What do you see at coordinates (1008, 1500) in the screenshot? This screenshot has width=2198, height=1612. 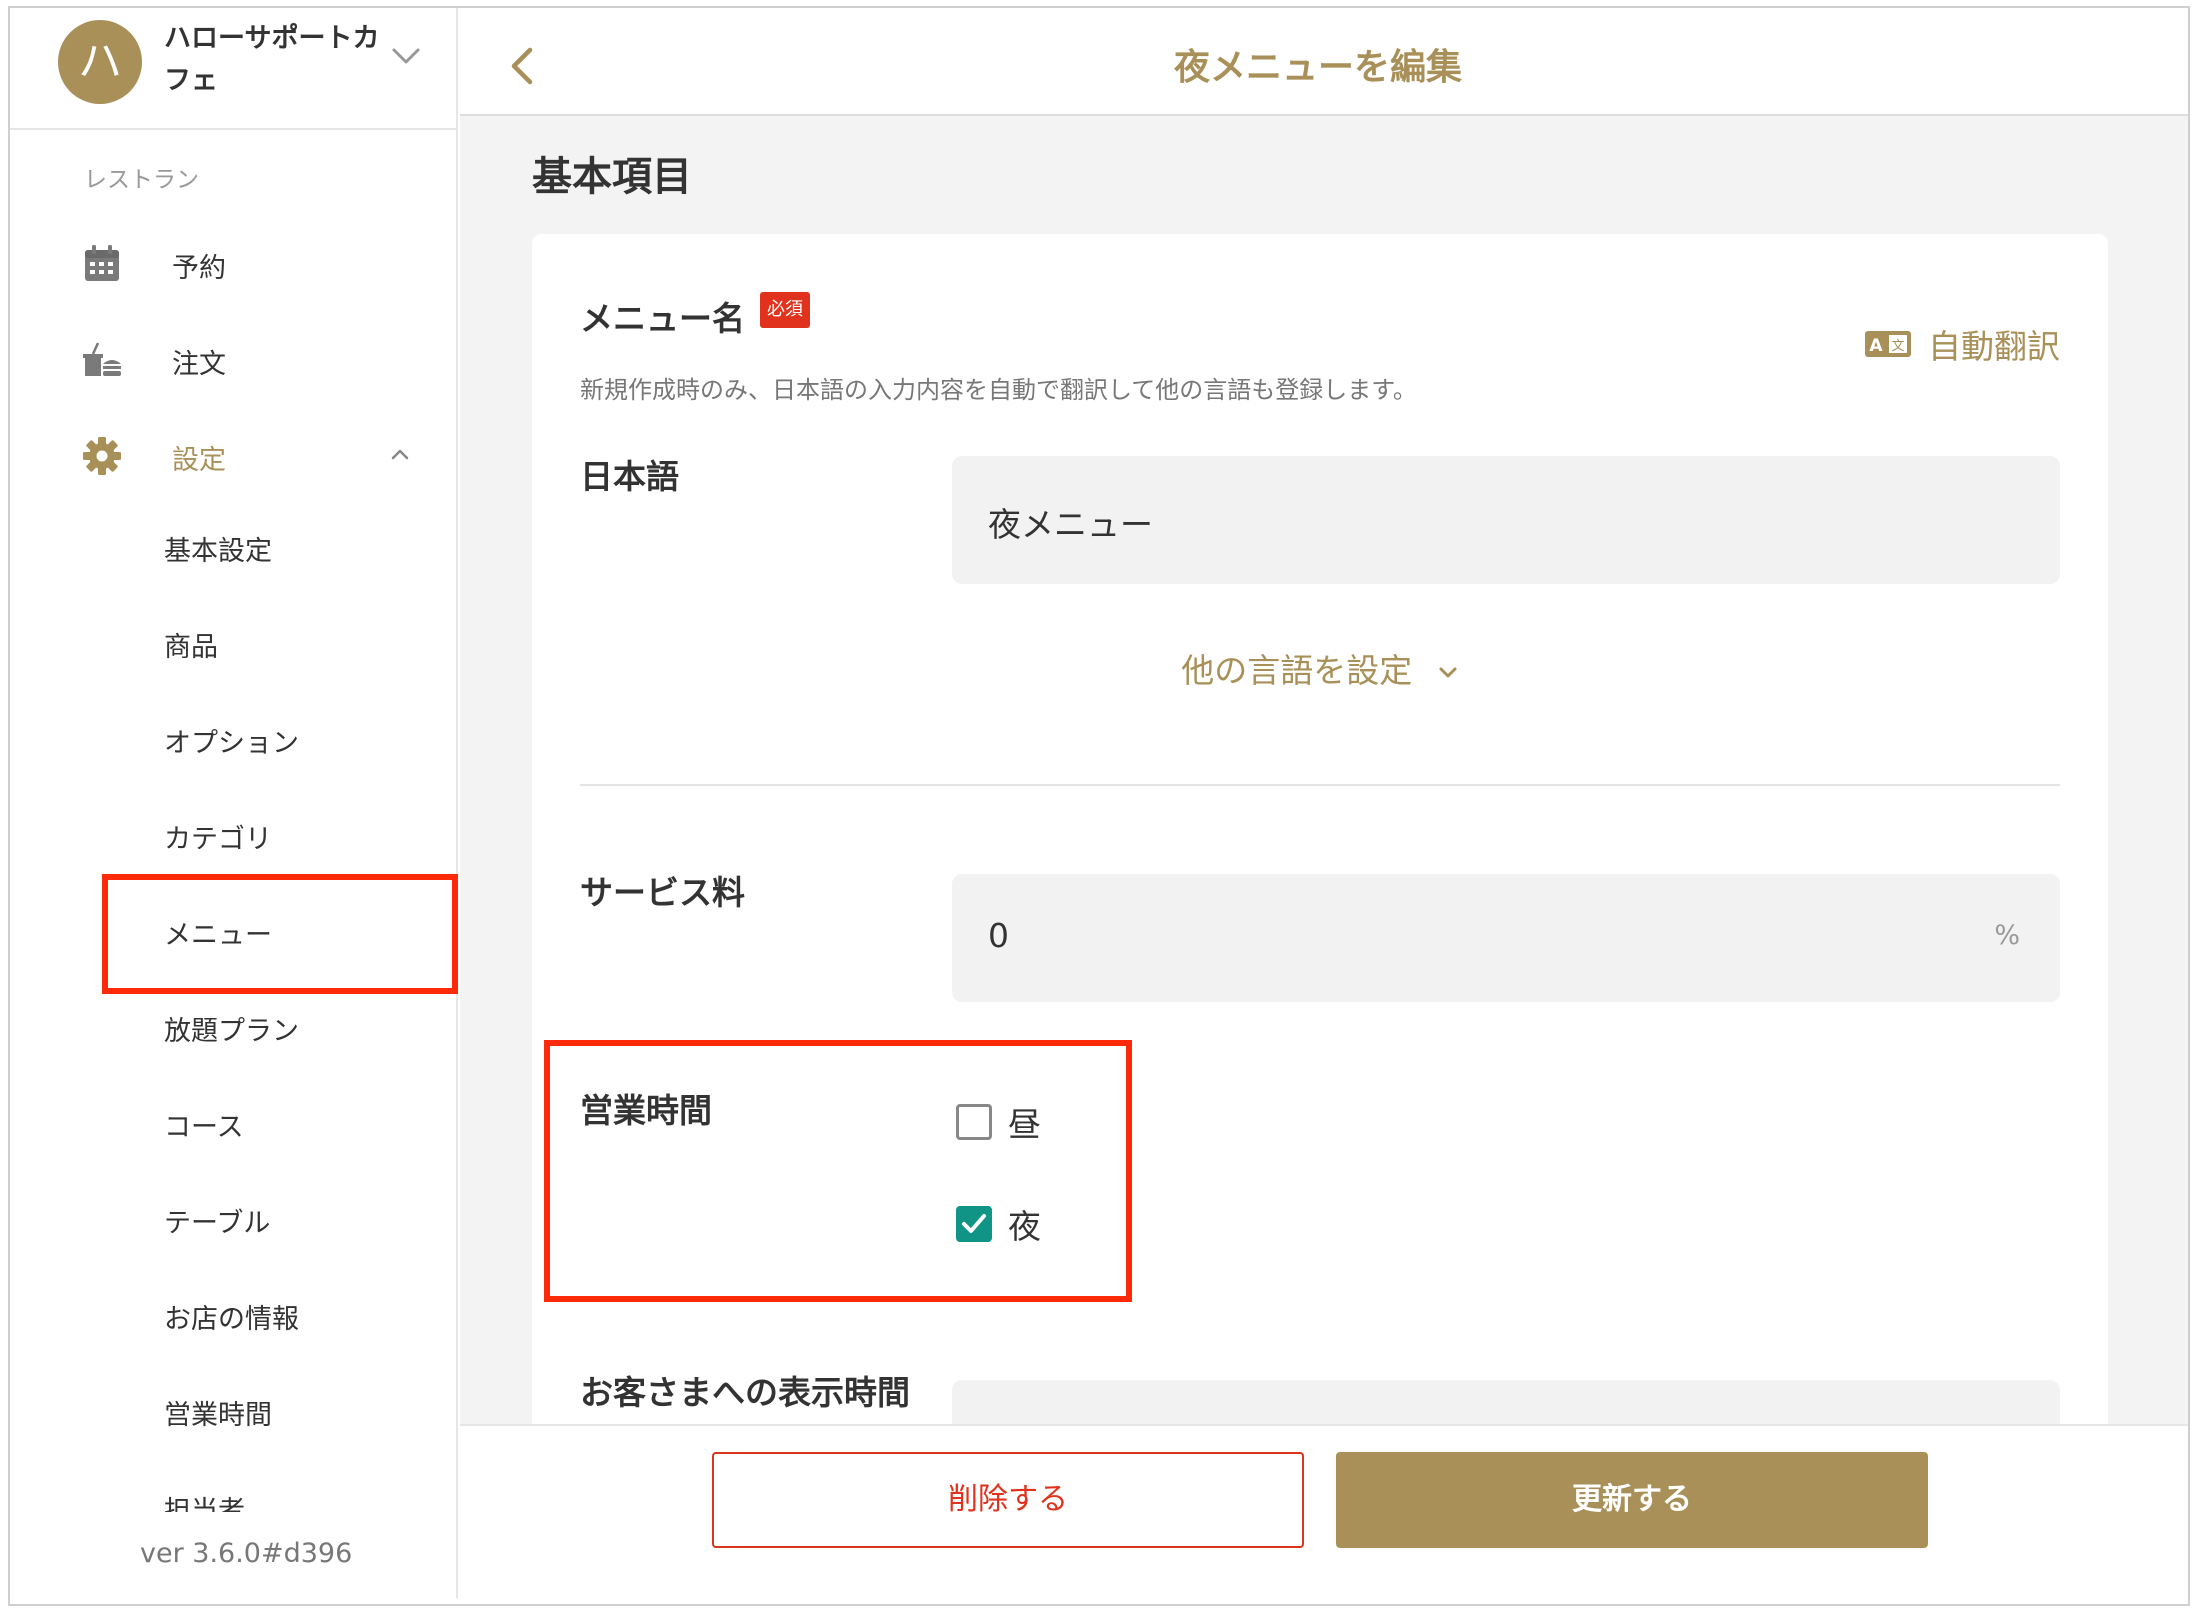 I see `delete-button: 削除する` at bounding box center [1008, 1500].